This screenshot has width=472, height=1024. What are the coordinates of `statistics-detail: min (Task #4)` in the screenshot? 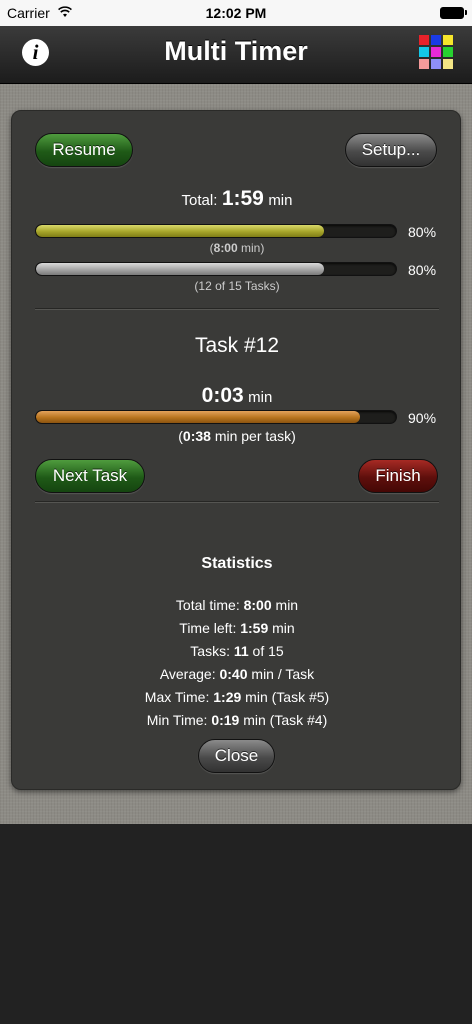 It's located at (283, 720).